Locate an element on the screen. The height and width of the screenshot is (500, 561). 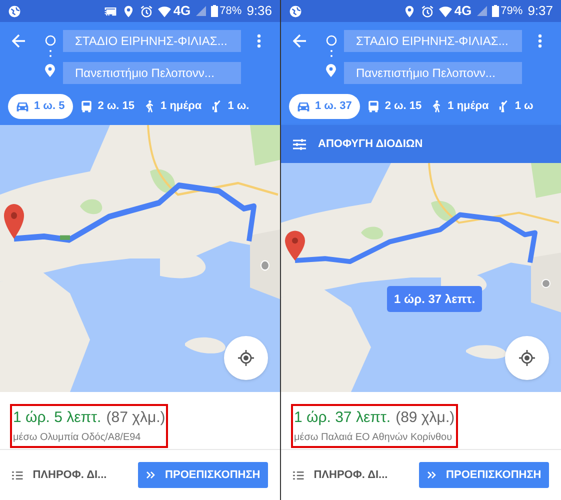
avoid-tolls-bar: ΑΠΟΦΥΓΗ ΔΙΟΔΙΩΝ is located at coordinates (421, 144).